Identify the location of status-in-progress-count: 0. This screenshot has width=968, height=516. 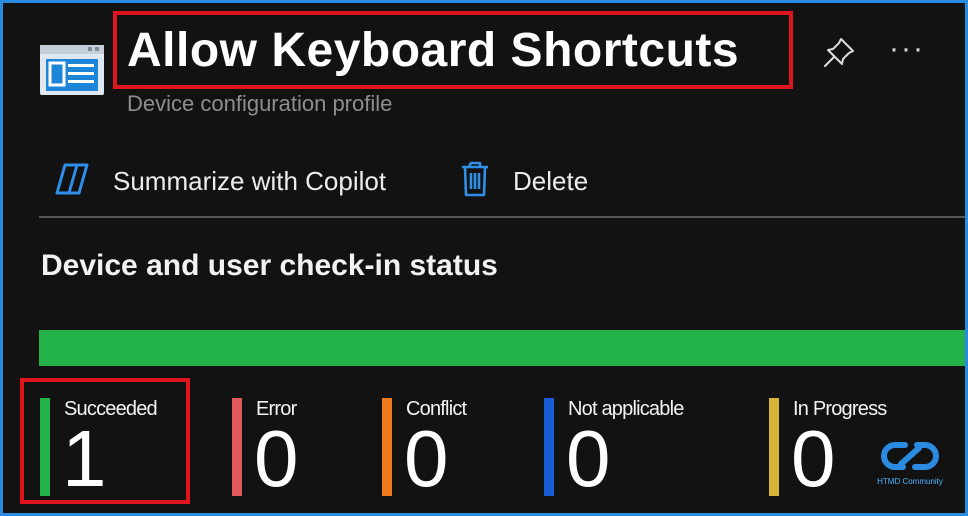
(813, 458).